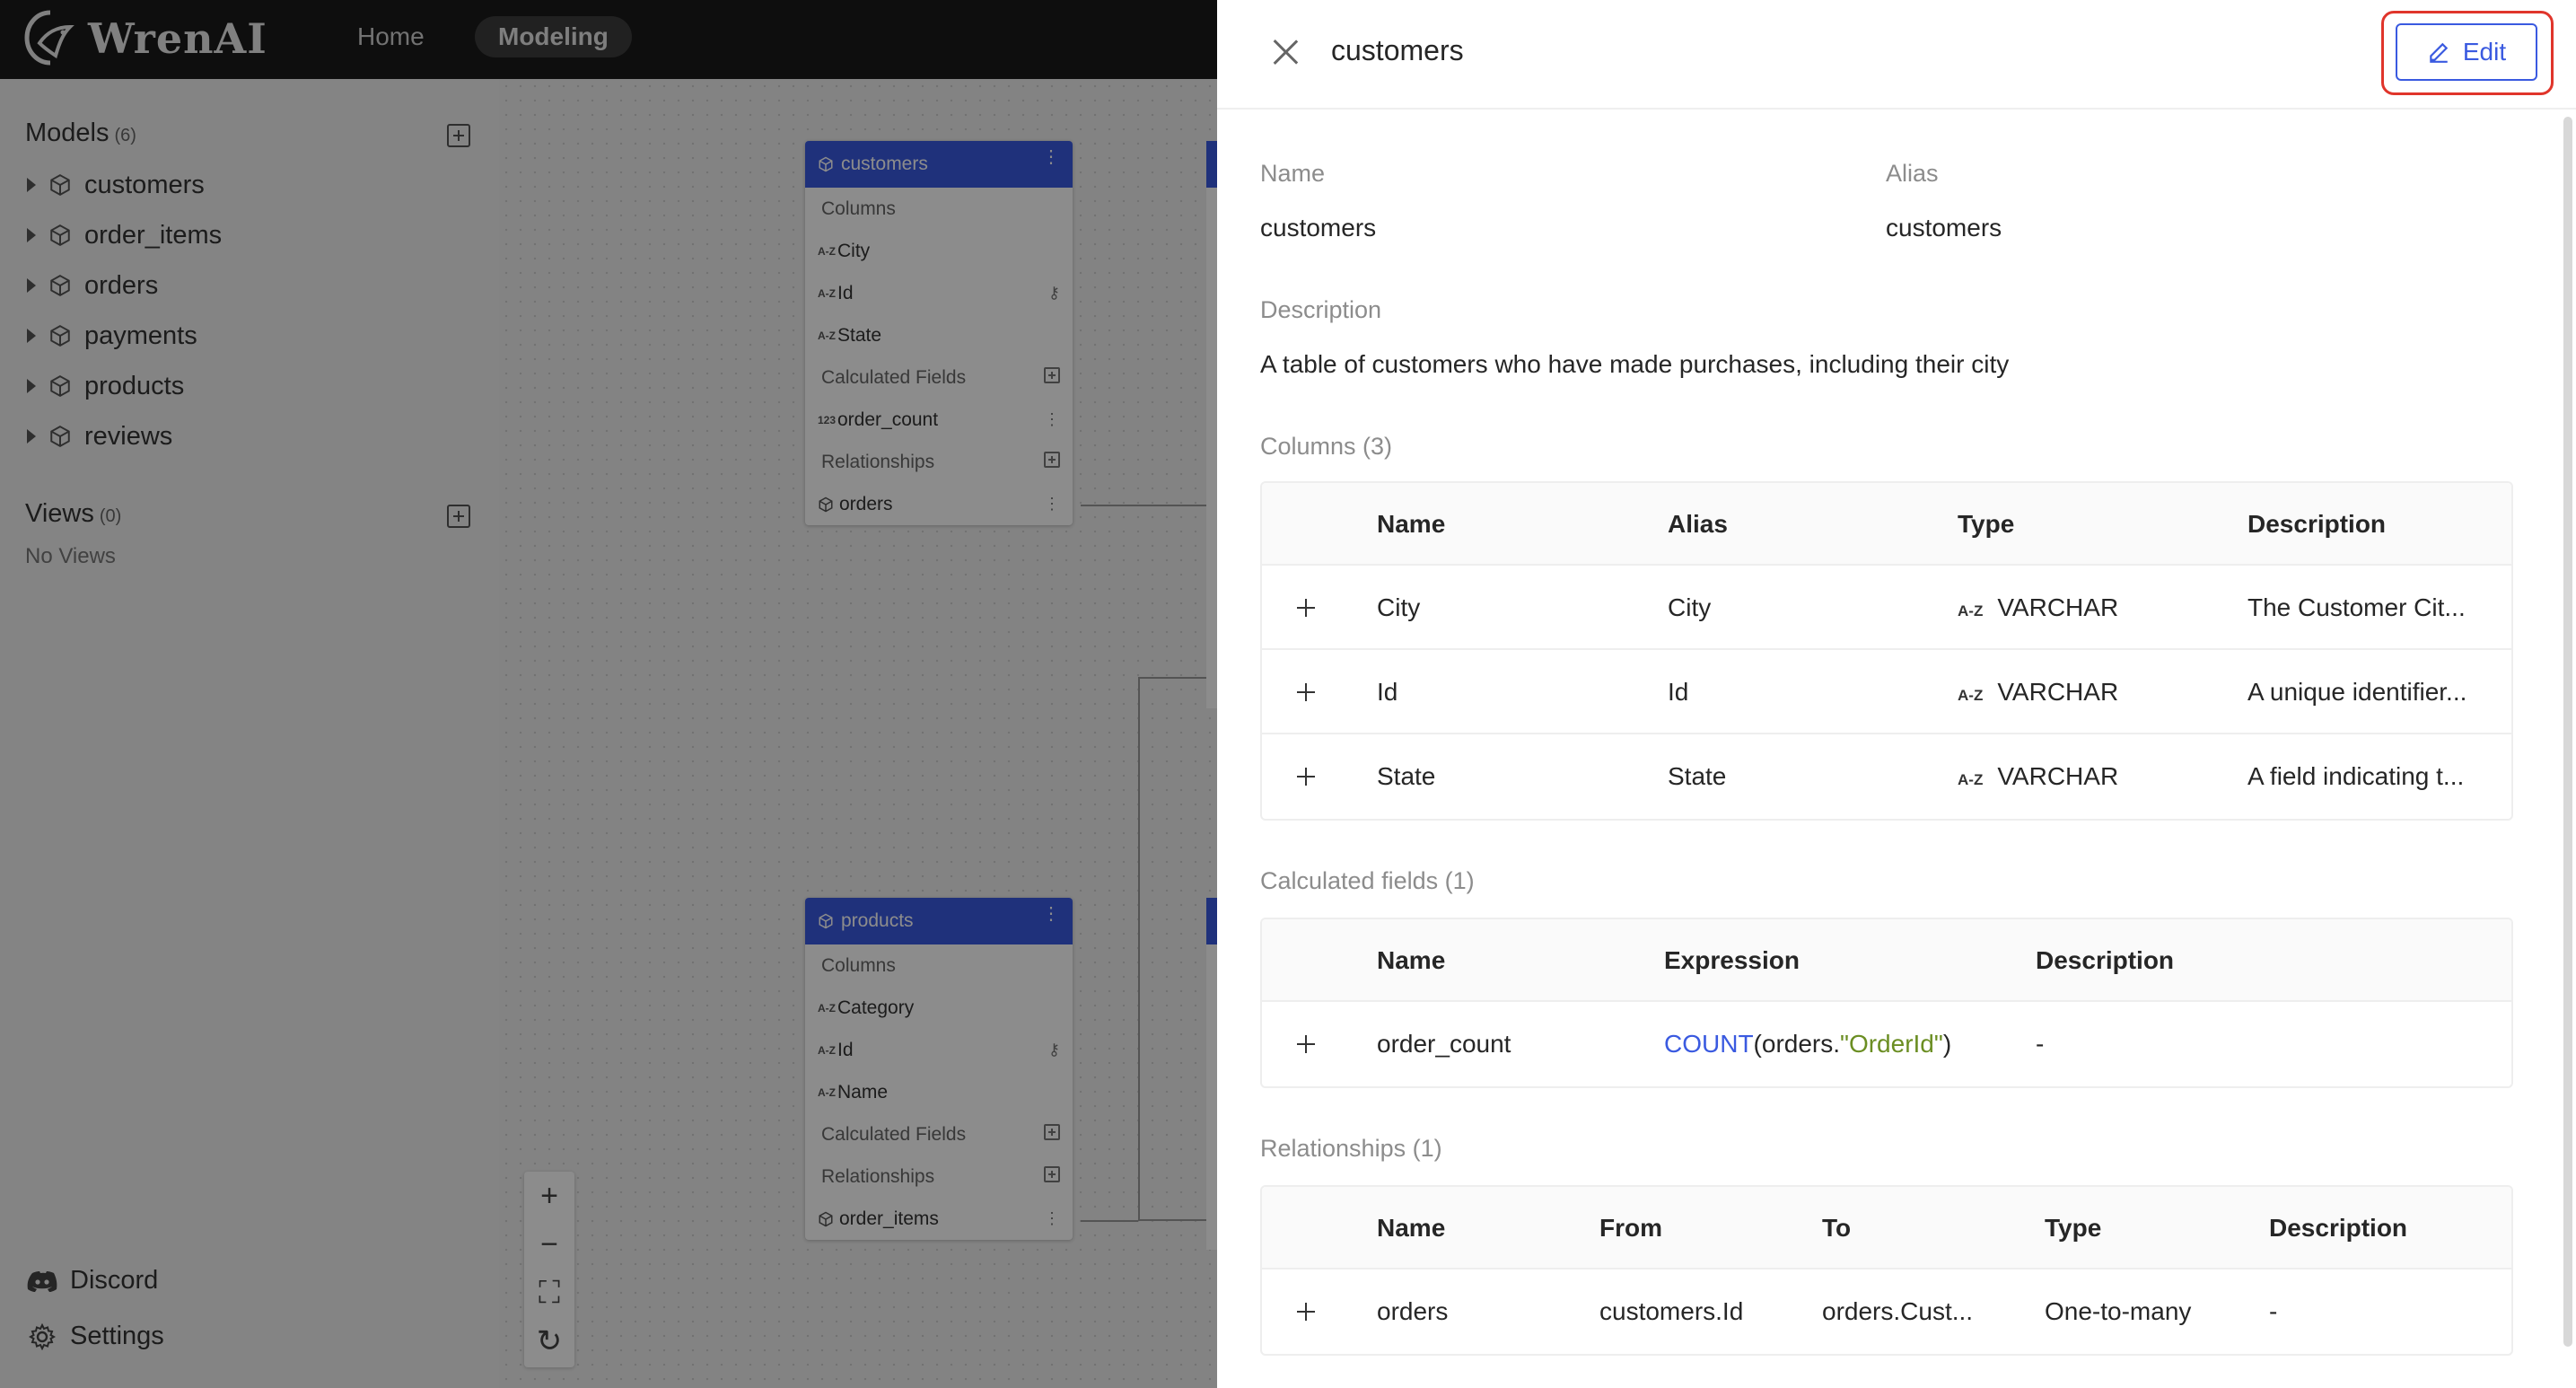  I want to click on cell-name: State, so click(1406, 776).